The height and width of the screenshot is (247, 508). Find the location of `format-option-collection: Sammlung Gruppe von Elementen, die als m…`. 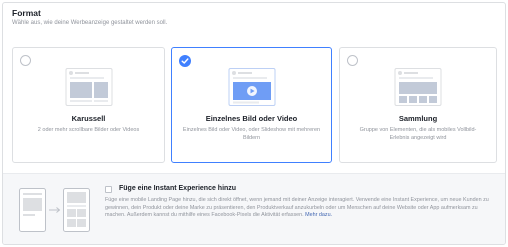

format-option-collection: Sammlung Gruppe von Elementen, die als m… is located at coordinates (418, 105).